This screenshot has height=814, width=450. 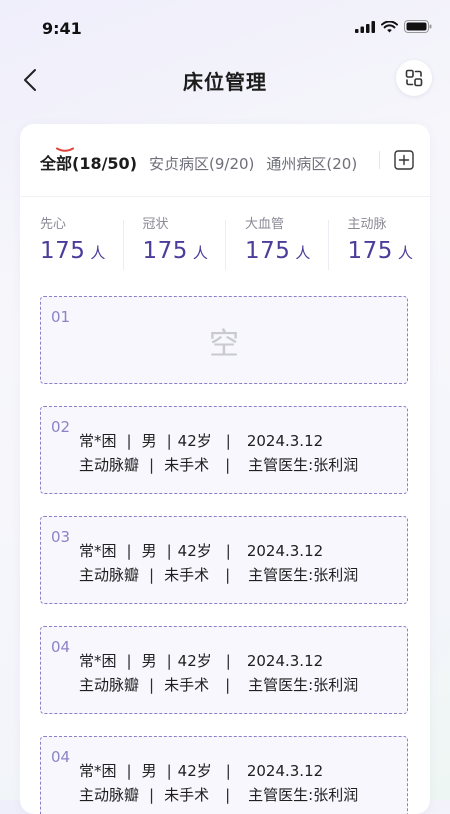 I want to click on swap-scan-icon, so click(x=414, y=78).